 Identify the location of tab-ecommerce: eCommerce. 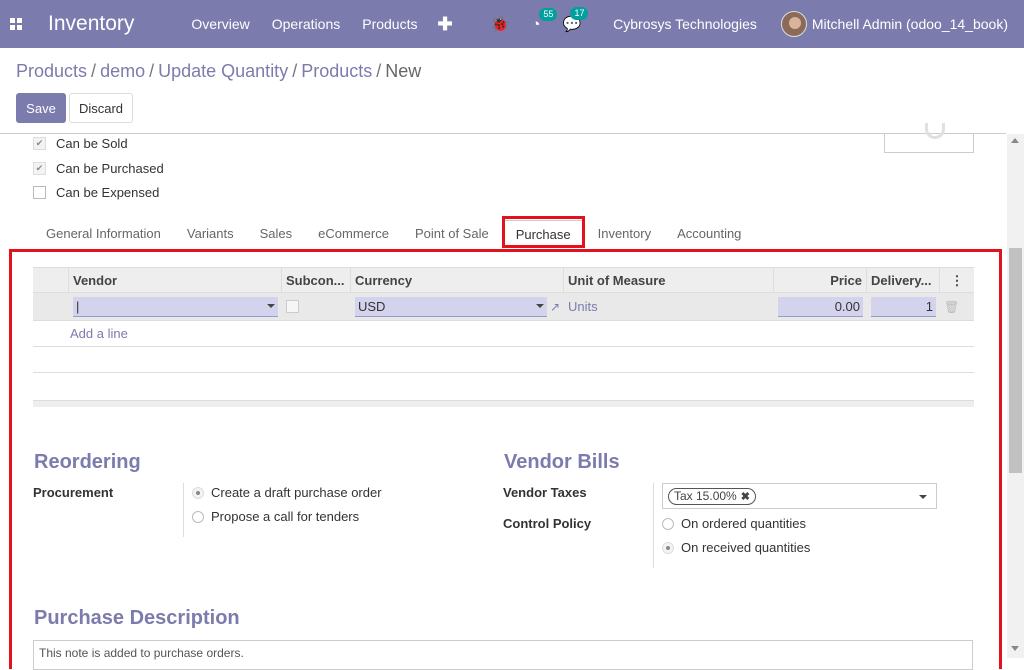
(353, 234).